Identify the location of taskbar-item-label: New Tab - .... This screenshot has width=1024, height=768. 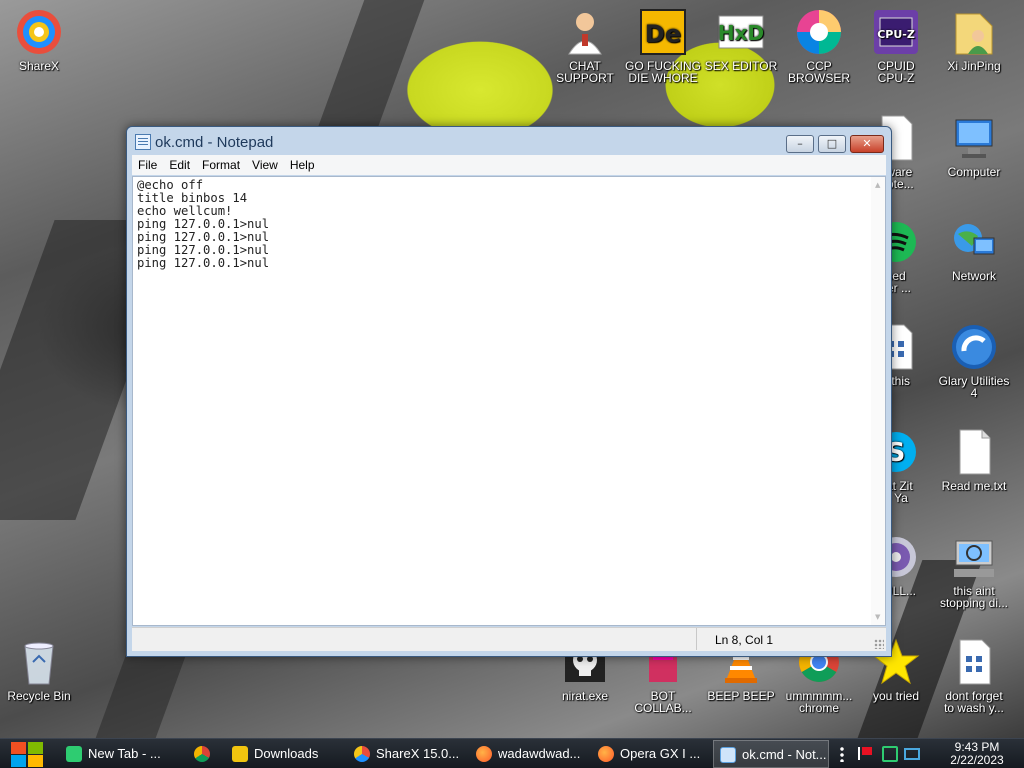
(124, 753).